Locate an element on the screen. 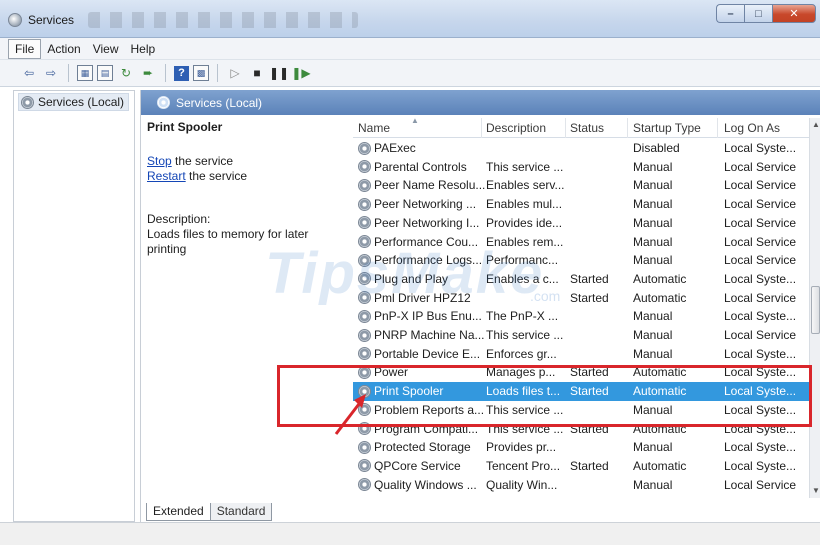  menu-view: View is located at coordinates (106, 49).